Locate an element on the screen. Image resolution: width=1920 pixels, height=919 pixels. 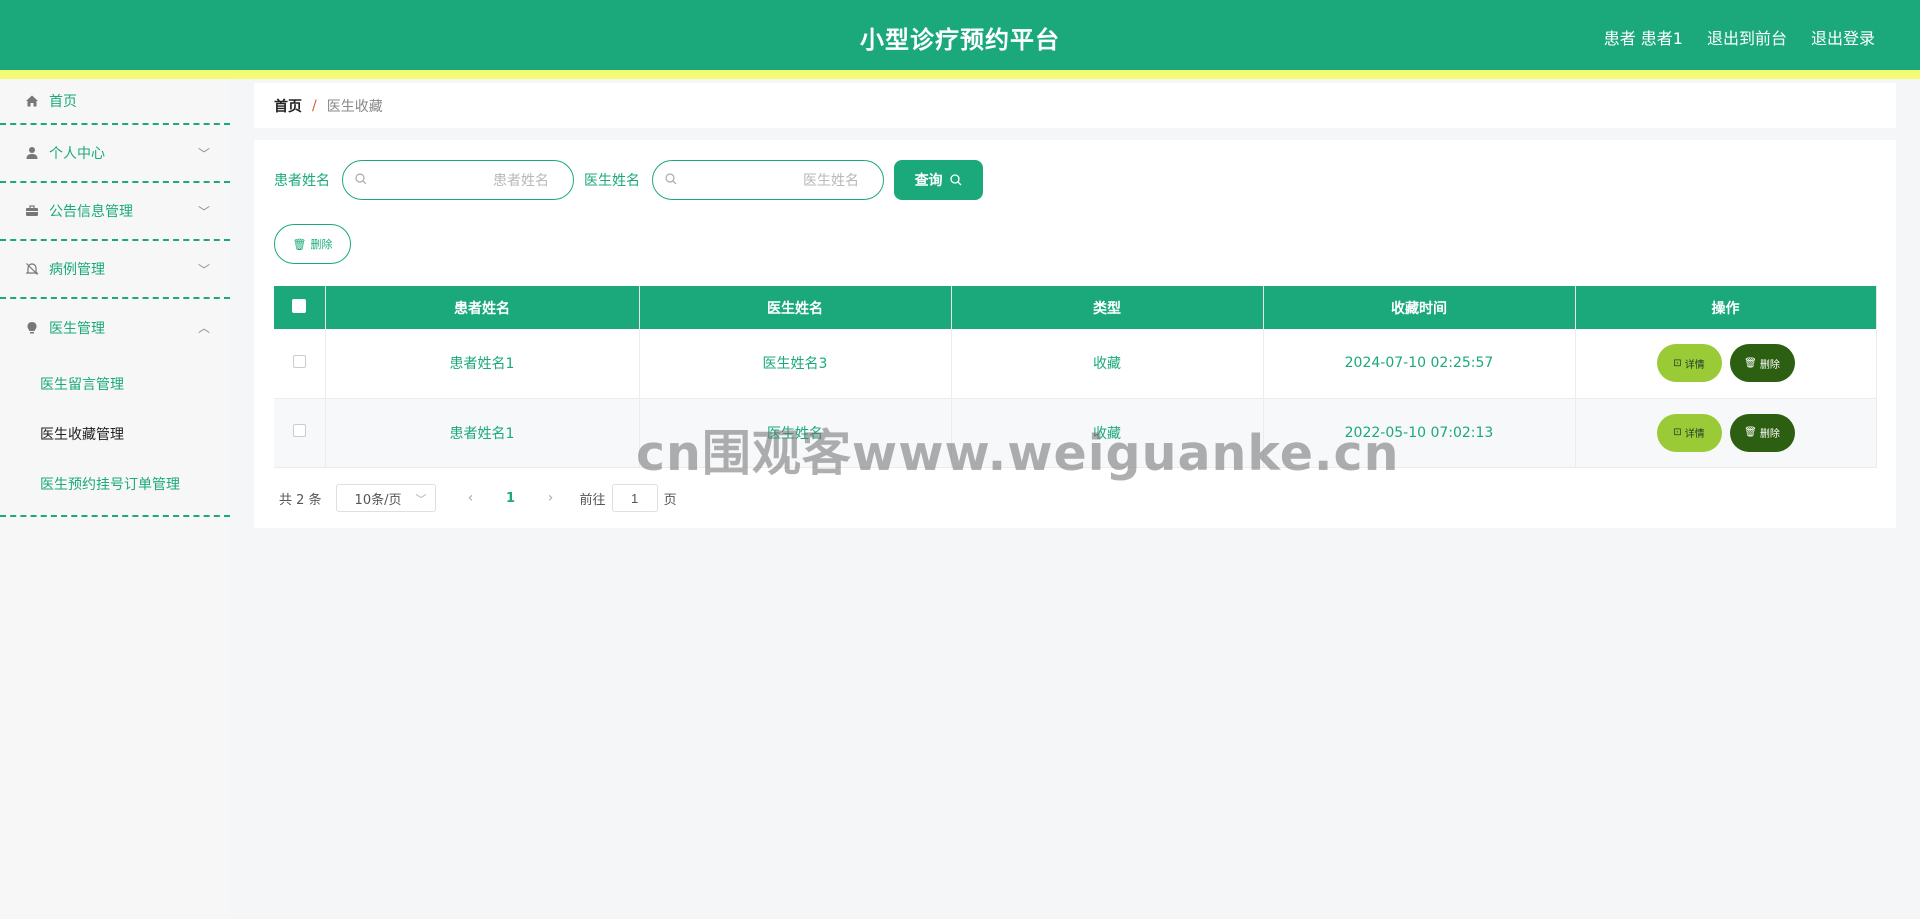
current-user-label: 患者 患者1 is located at coordinates (1643, 38).